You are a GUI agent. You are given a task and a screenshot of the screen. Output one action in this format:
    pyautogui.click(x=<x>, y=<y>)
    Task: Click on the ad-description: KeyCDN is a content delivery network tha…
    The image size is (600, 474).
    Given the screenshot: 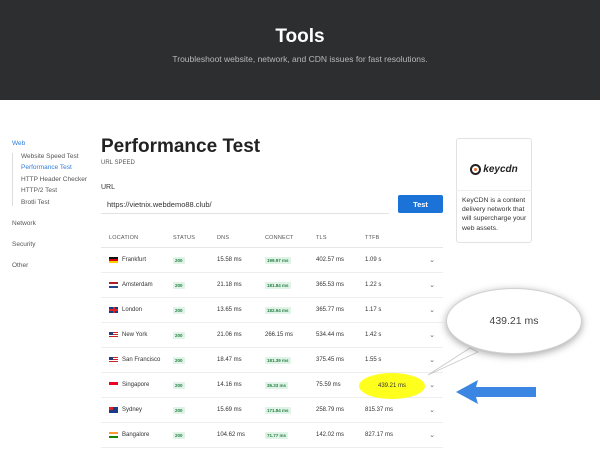 What is the action you would take?
    pyautogui.click(x=494, y=214)
    